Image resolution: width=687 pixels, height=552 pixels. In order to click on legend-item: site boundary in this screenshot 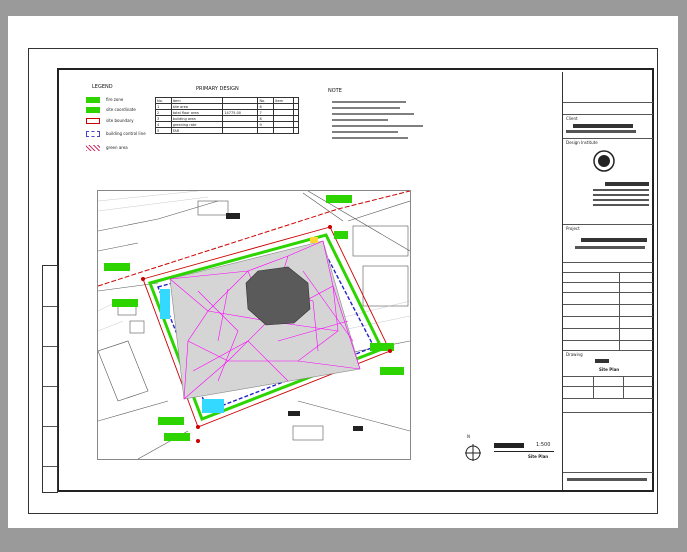, I will do `click(110, 121)`.